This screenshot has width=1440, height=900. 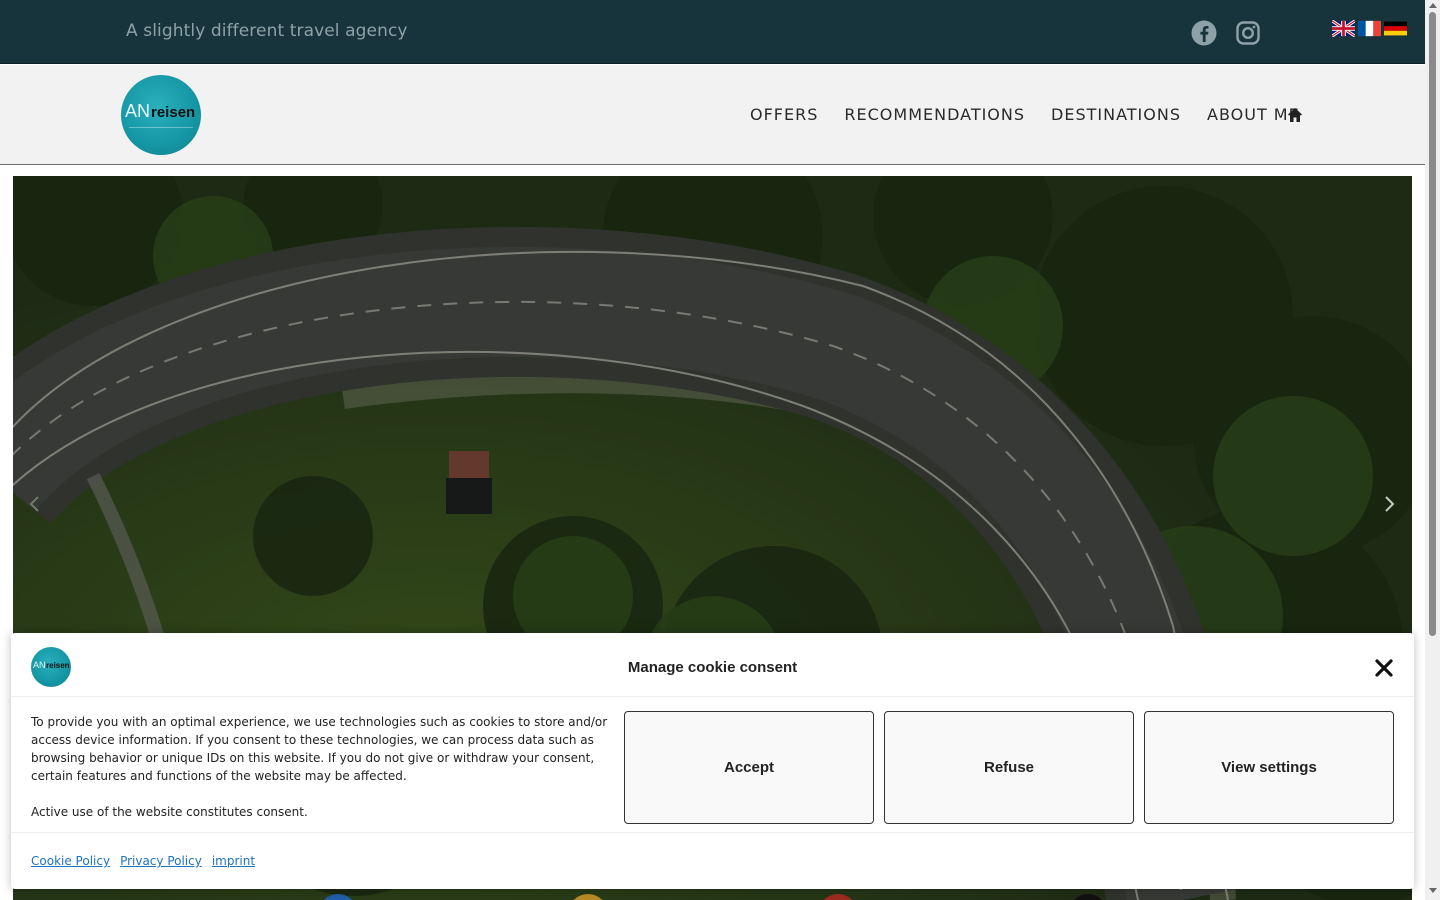 I want to click on privacy-policy-link: Privacy Policy, so click(x=161, y=861).